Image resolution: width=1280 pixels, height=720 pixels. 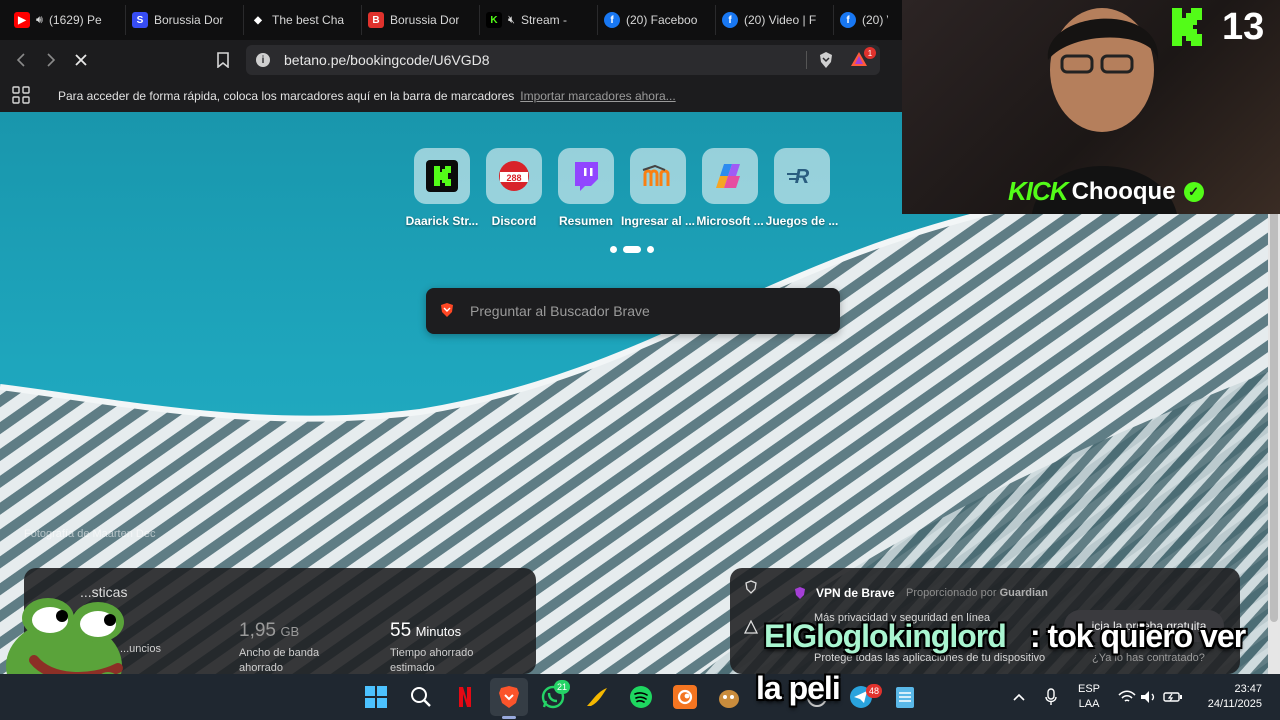 I want to click on tab-title: (20) Faceboo, so click(x=662, y=20).